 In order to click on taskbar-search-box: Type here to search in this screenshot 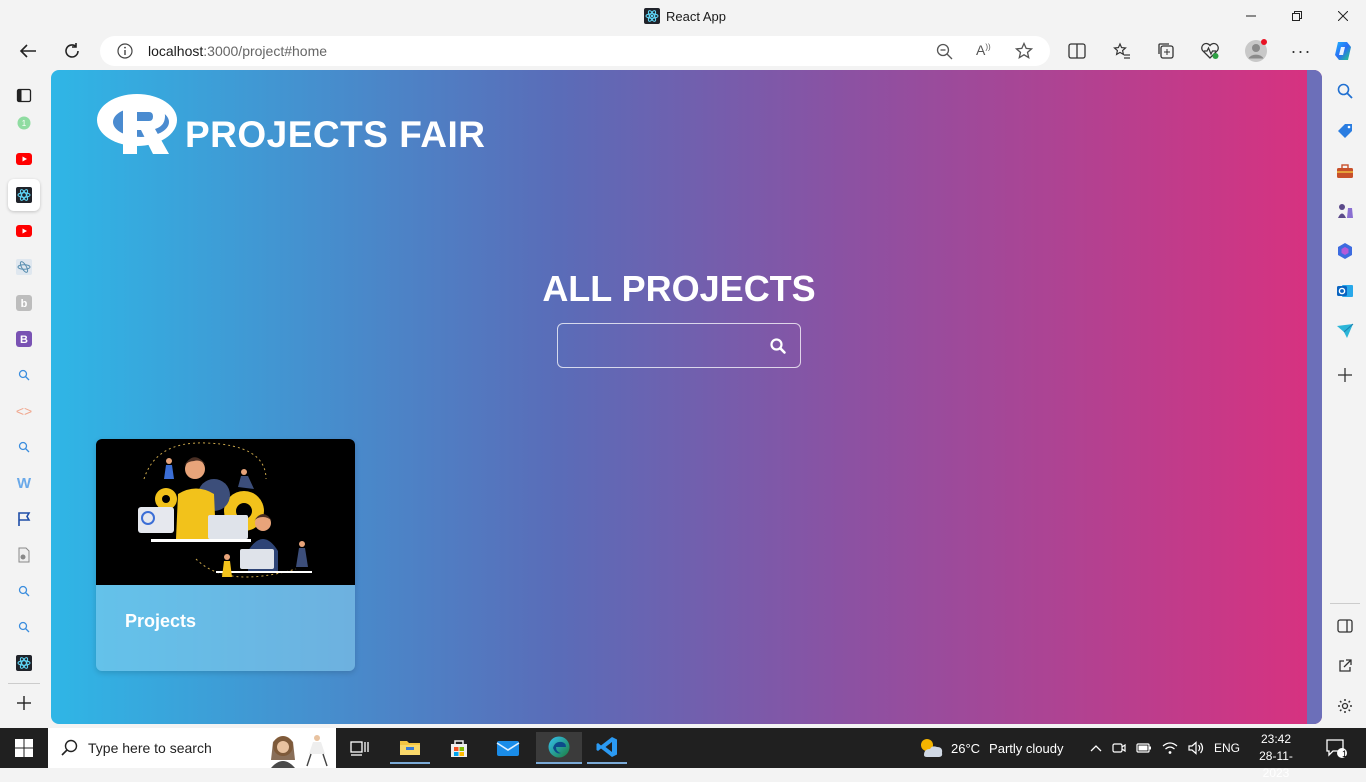, I will do `click(192, 748)`.